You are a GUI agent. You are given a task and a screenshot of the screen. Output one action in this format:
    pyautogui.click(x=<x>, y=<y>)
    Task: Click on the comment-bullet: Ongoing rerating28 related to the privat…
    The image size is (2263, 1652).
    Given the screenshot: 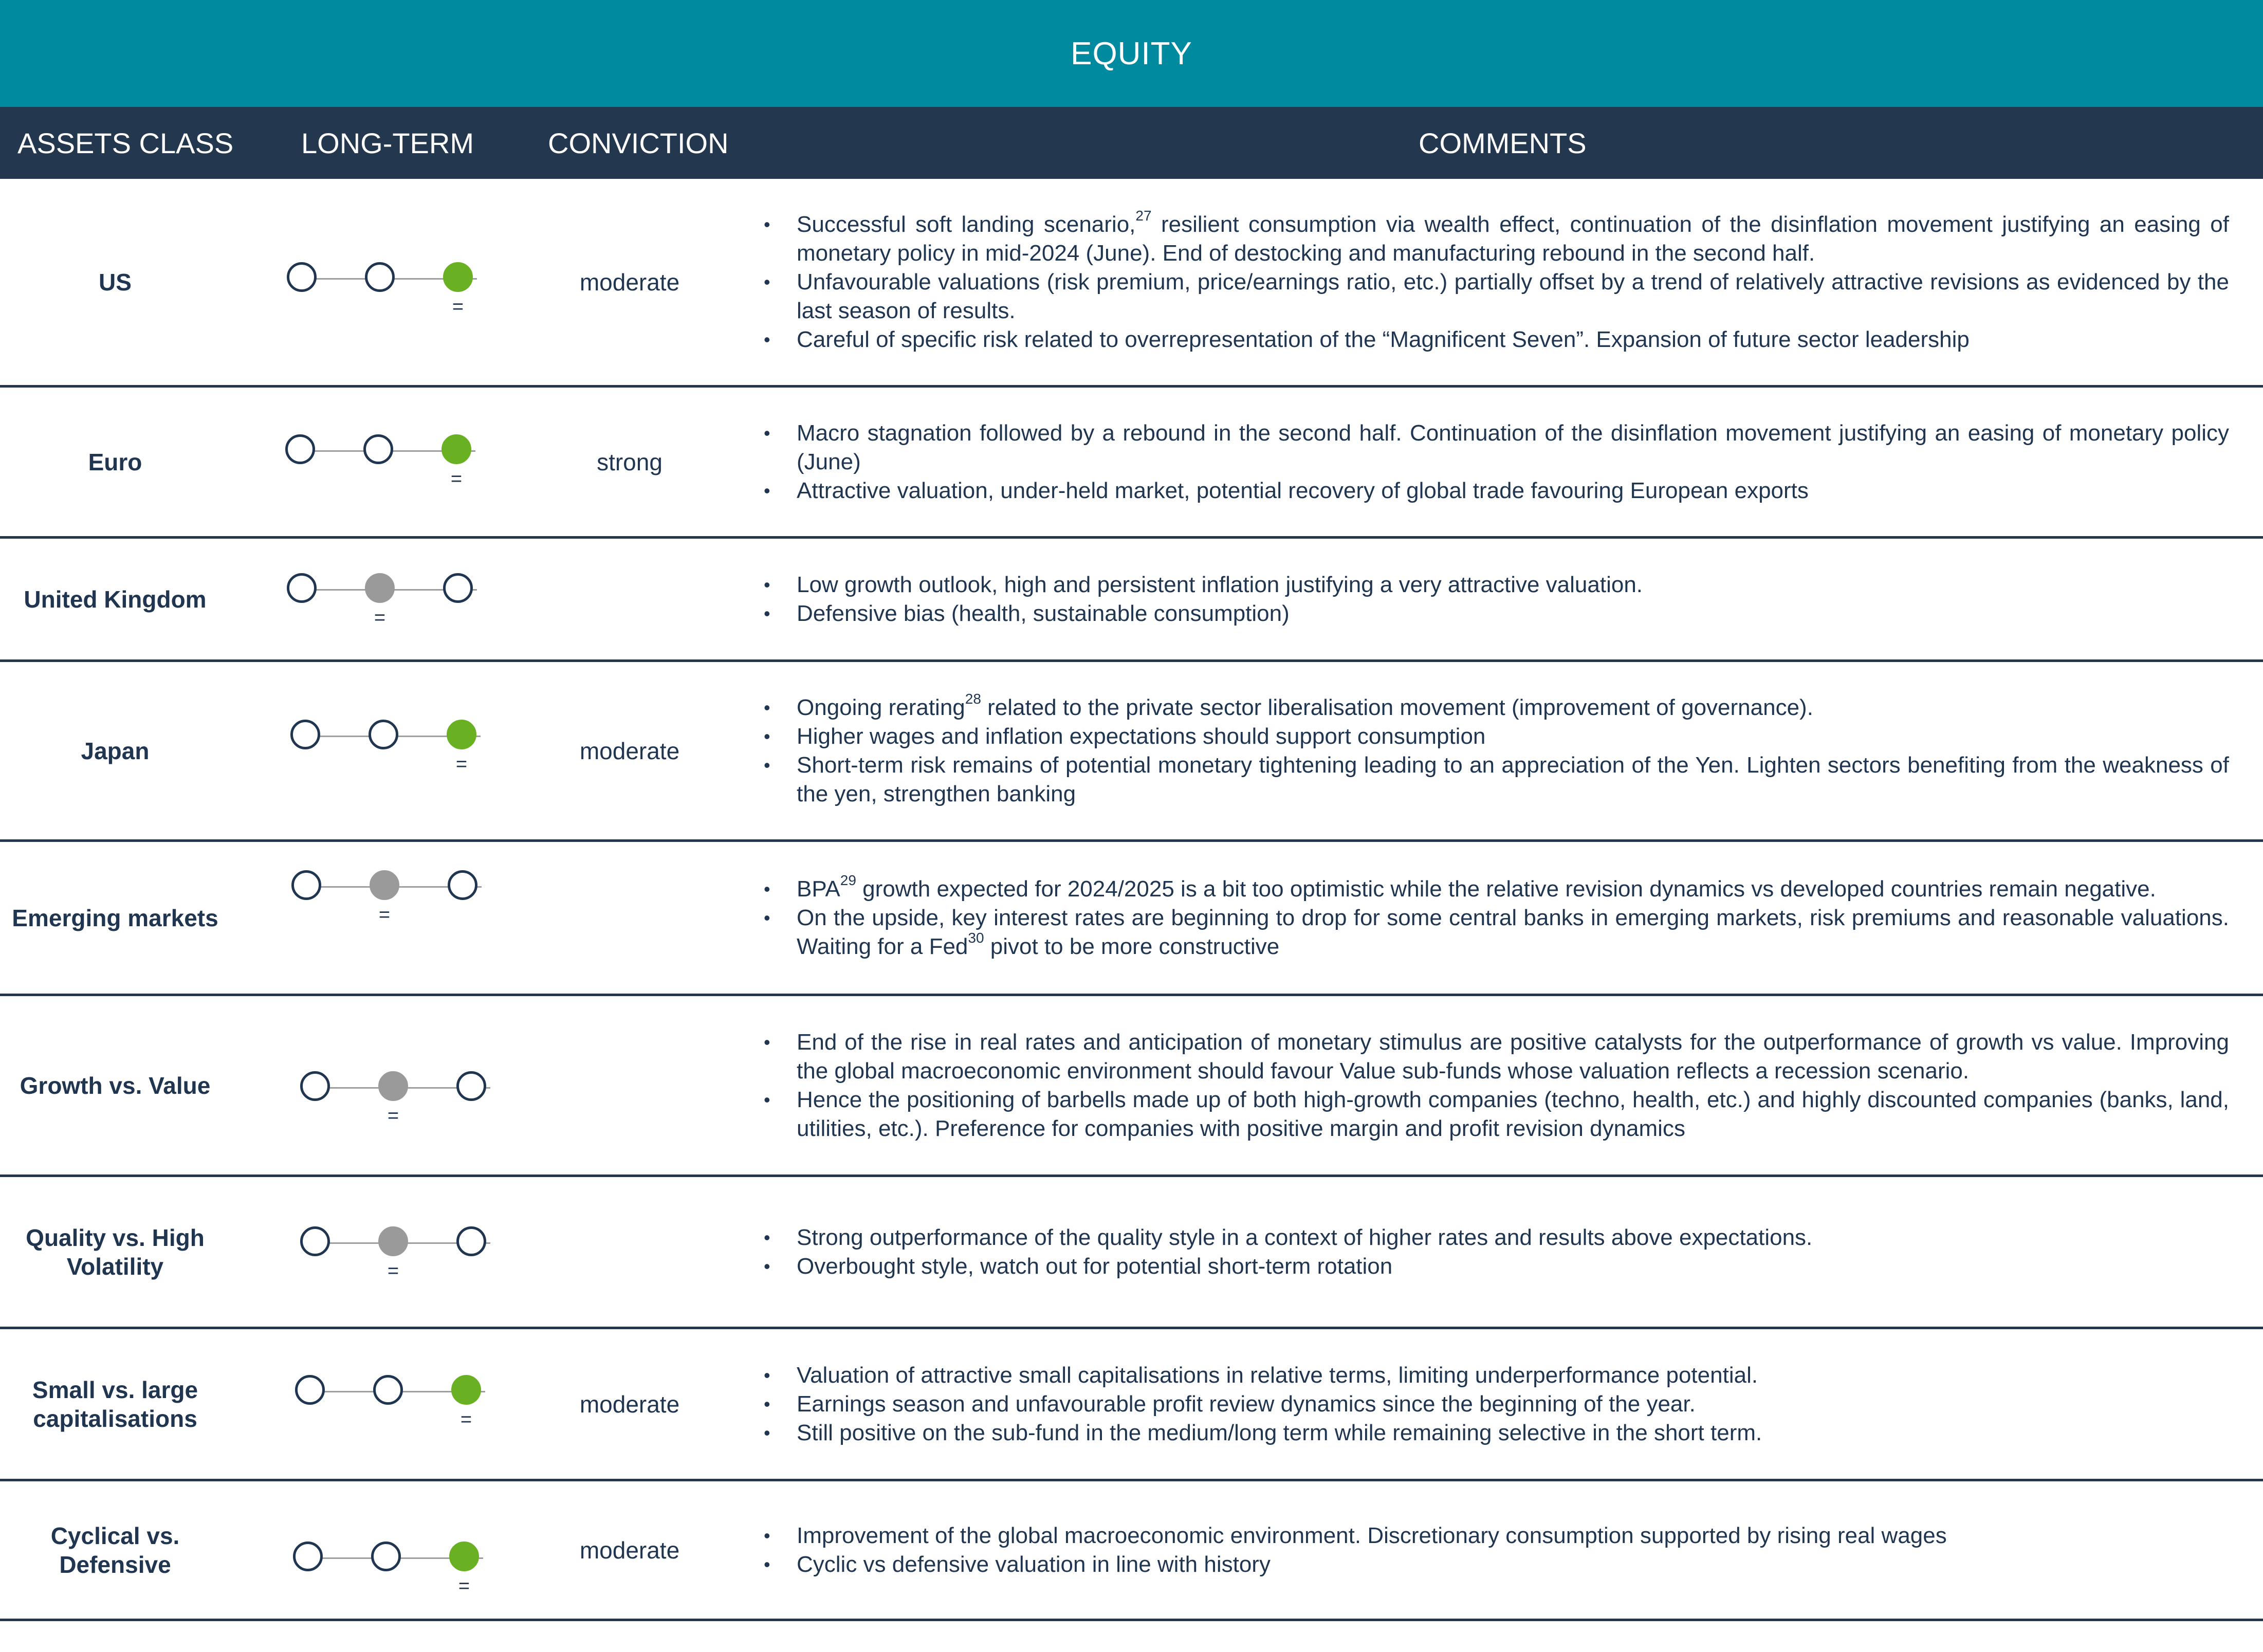 What is the action you would take?
    pyautogui.click(x=1495, y=706)
    